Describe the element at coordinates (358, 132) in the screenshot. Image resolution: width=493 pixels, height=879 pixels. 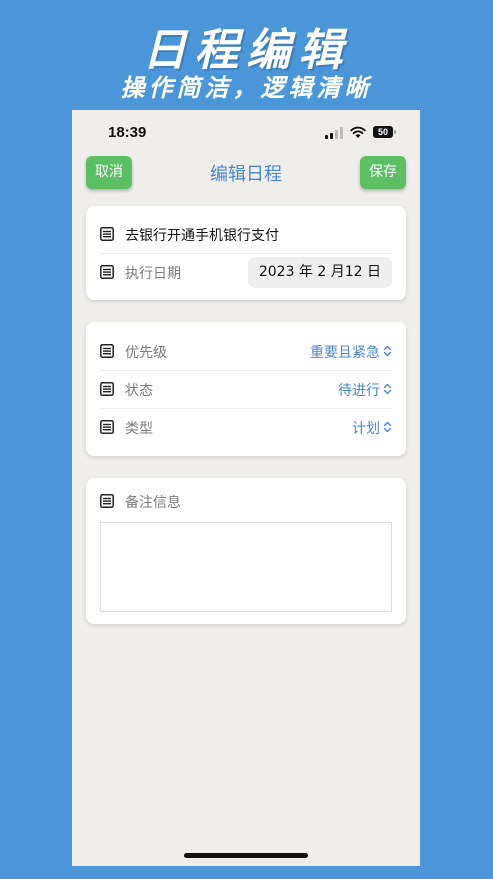
I see `wifi-icon` at that location.